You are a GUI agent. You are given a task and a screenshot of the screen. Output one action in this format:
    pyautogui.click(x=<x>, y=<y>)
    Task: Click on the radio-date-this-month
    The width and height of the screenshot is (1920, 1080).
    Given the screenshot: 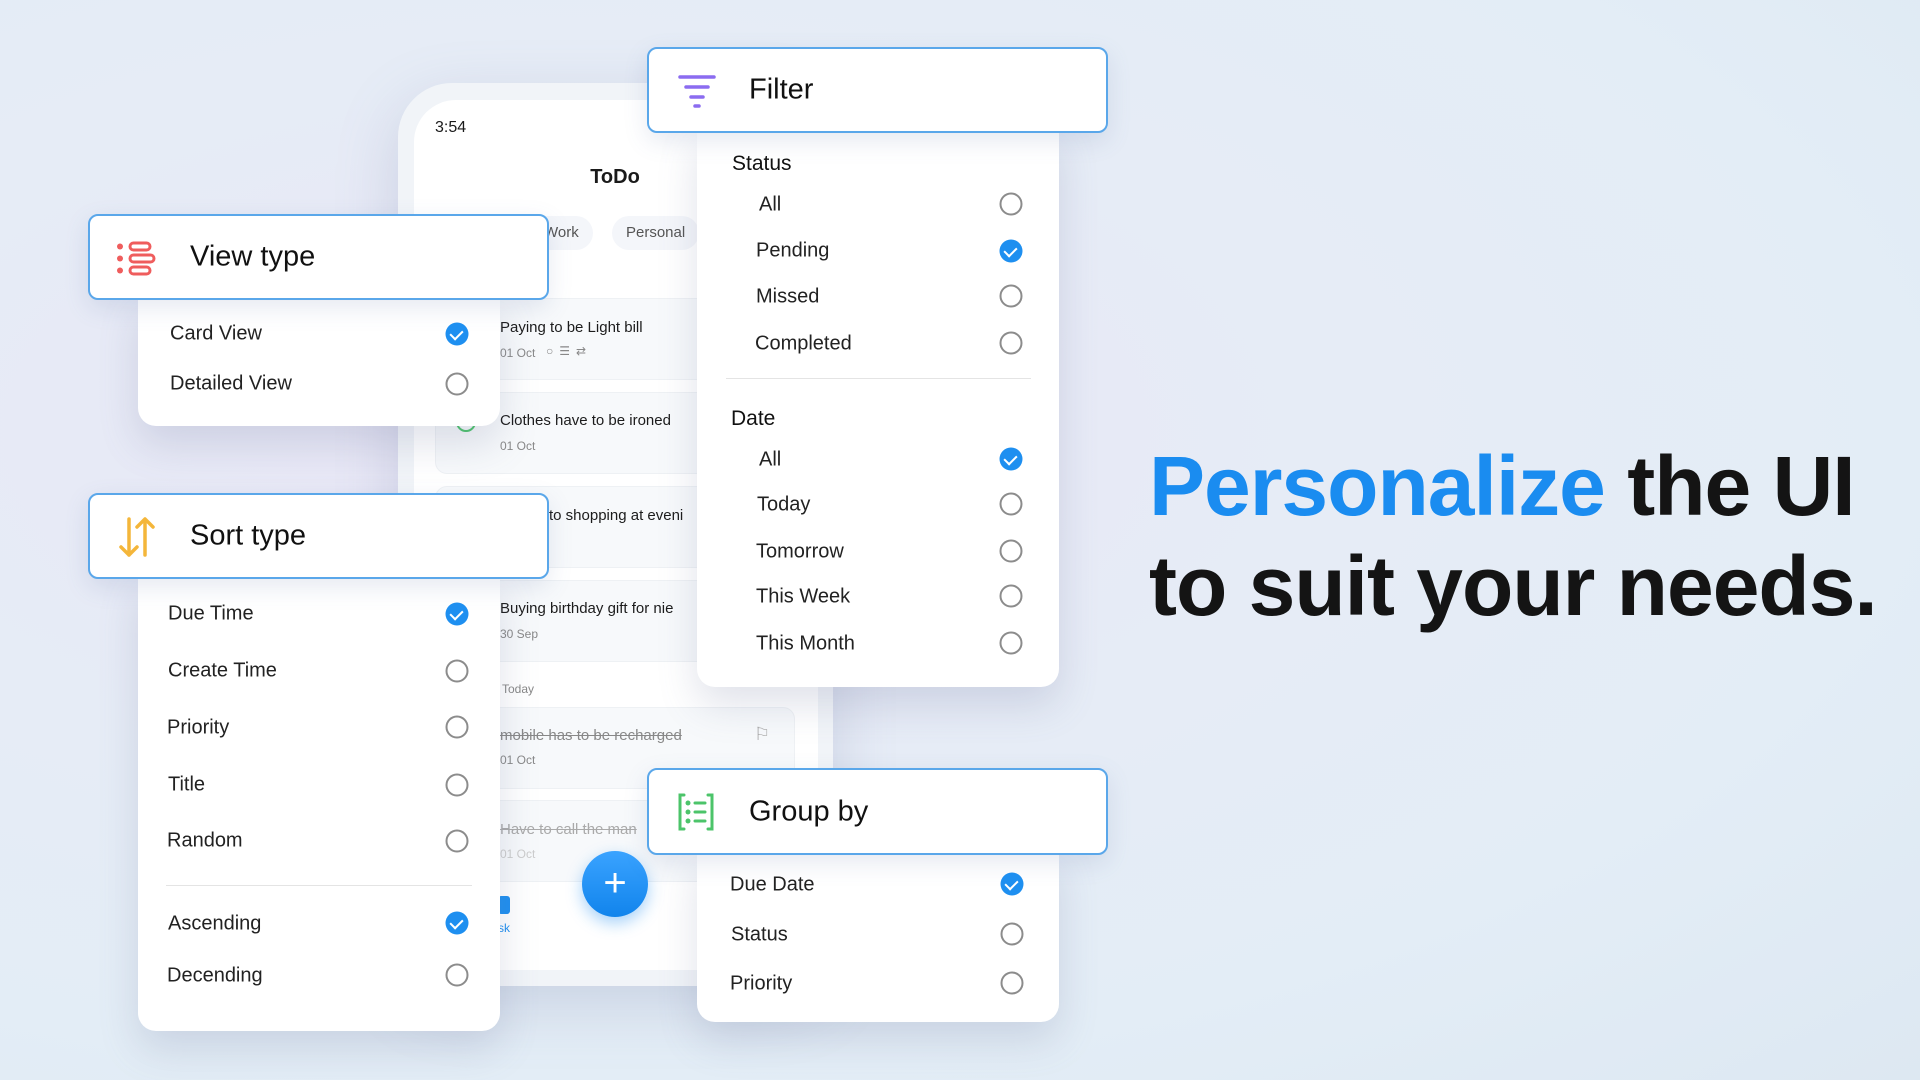 What is the action you would take?
    pyautogui.click(x=1011, y=643)
    